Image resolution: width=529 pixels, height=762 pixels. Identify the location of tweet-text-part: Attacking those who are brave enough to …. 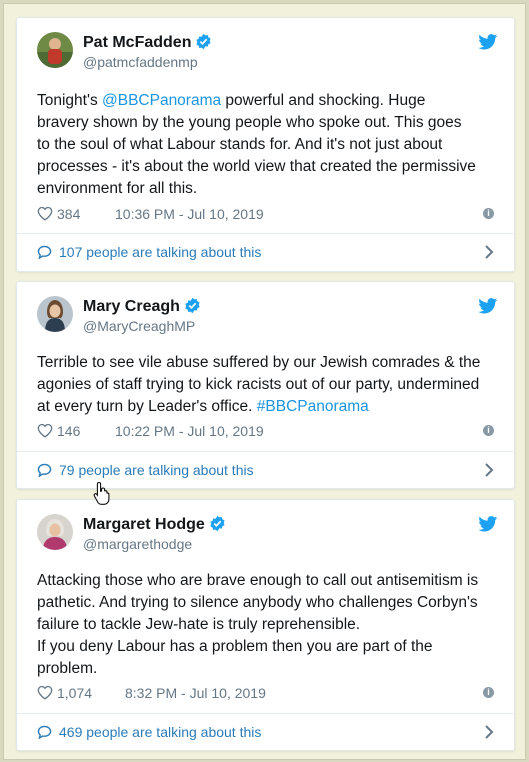
(258, 624).